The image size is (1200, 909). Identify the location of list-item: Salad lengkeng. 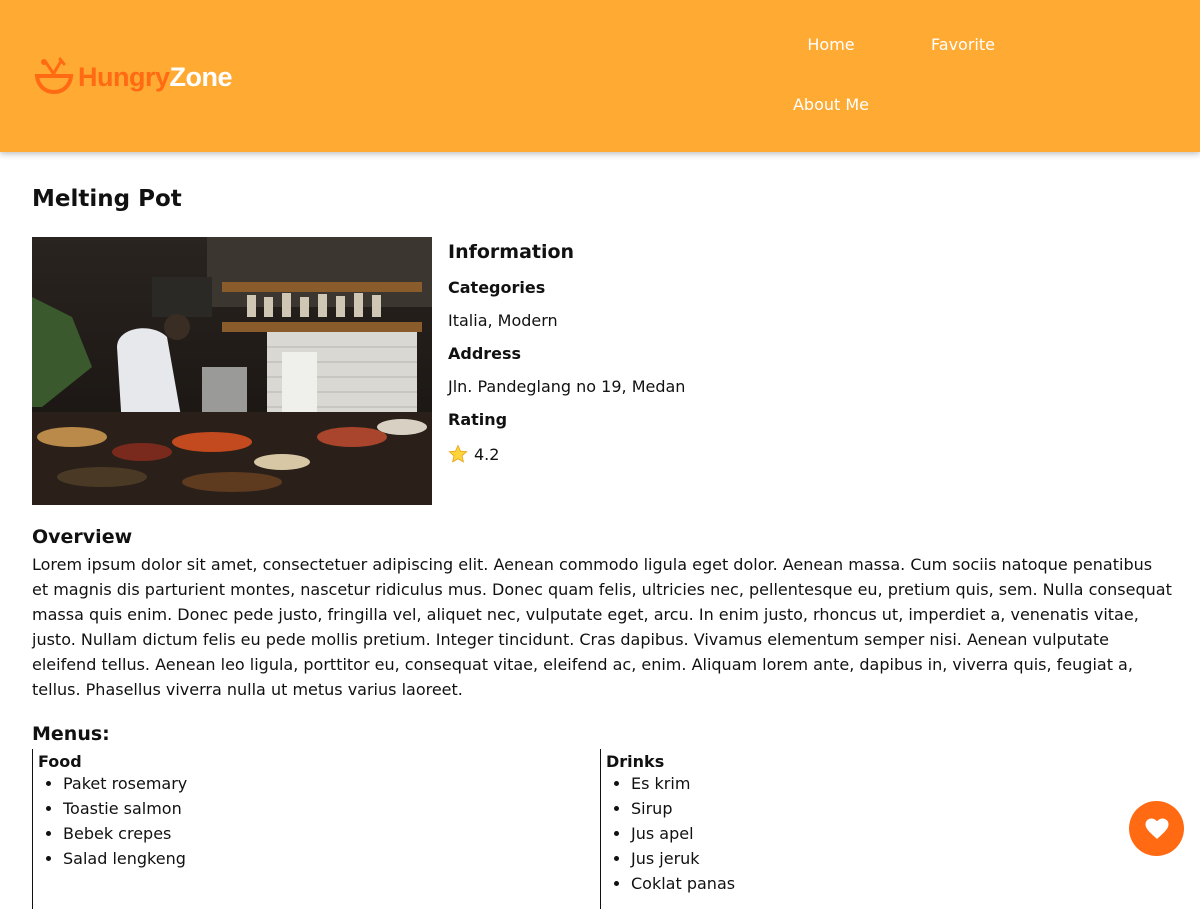
(330, 858).